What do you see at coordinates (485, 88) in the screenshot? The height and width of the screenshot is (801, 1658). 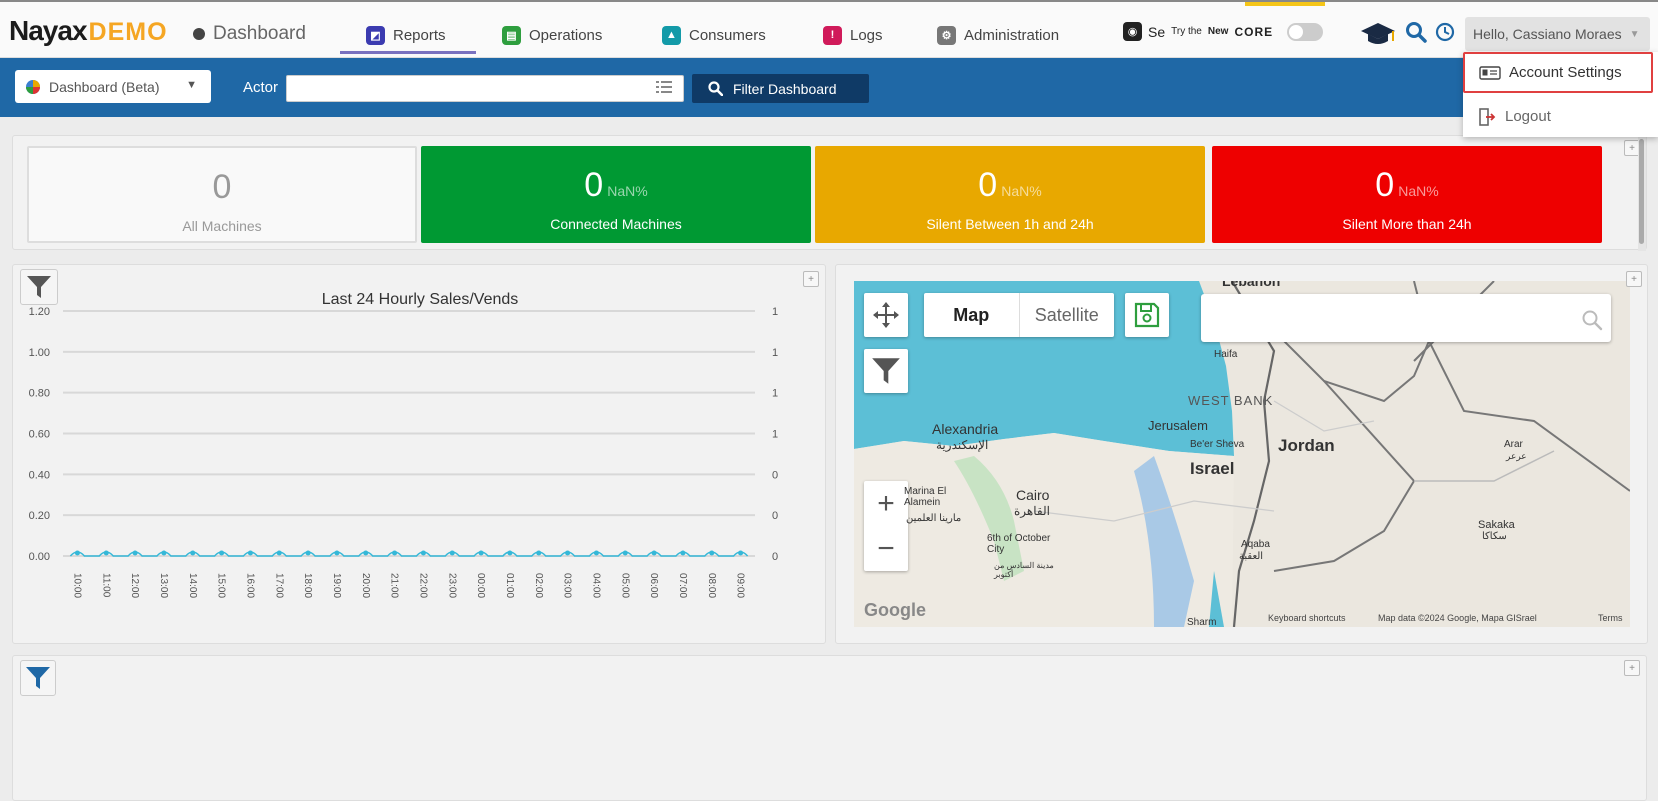 I see `actor-input` at bounding box center [485, 88].